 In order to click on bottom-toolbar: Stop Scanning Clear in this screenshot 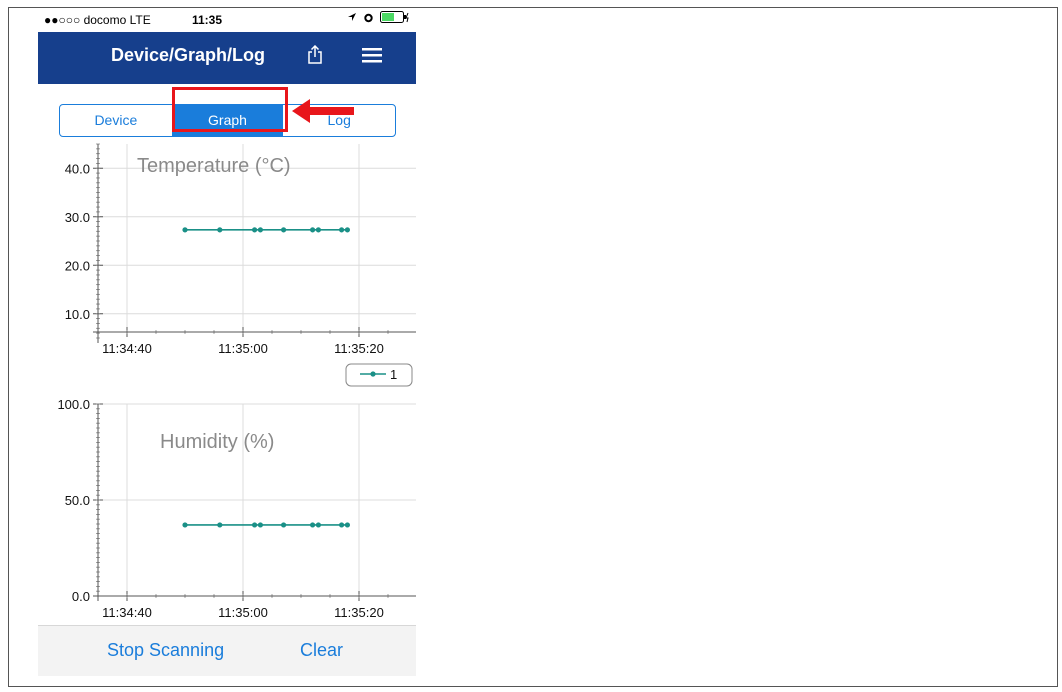, I will do `click(227, 650)`.